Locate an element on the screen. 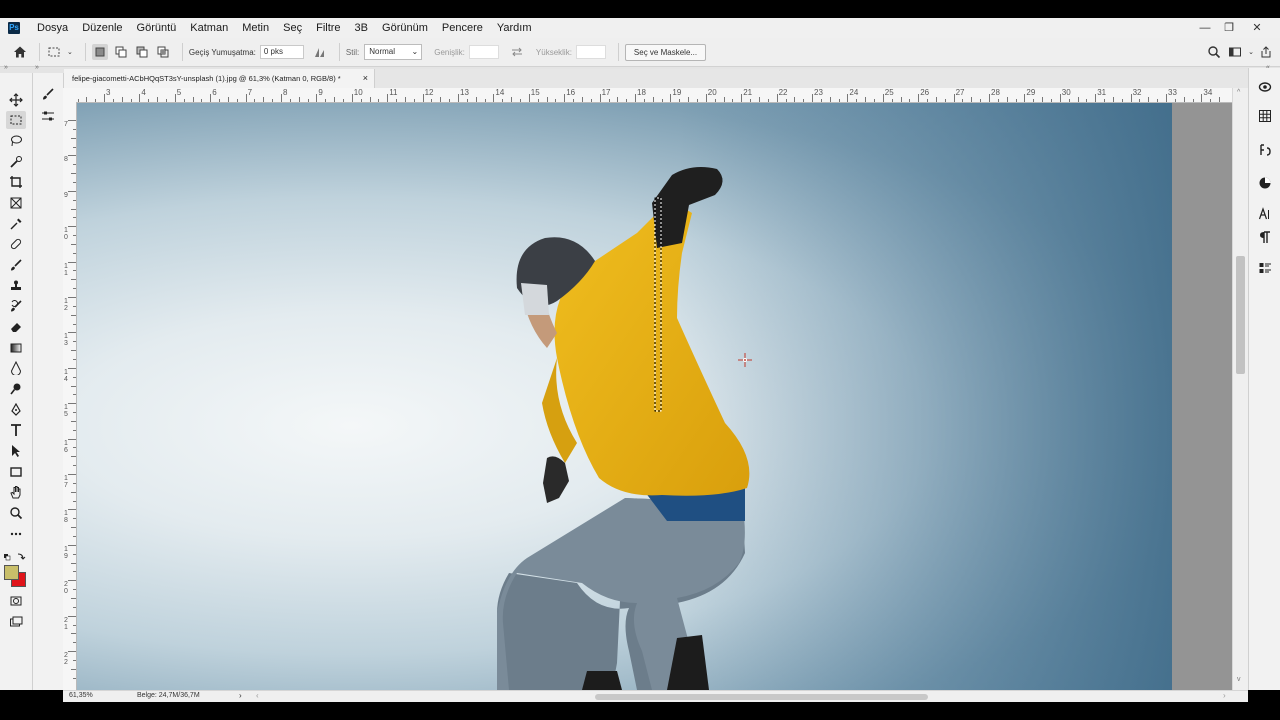 The image size is (1280, 720). style-select-value: Normal is located at coordinates (382, 51).